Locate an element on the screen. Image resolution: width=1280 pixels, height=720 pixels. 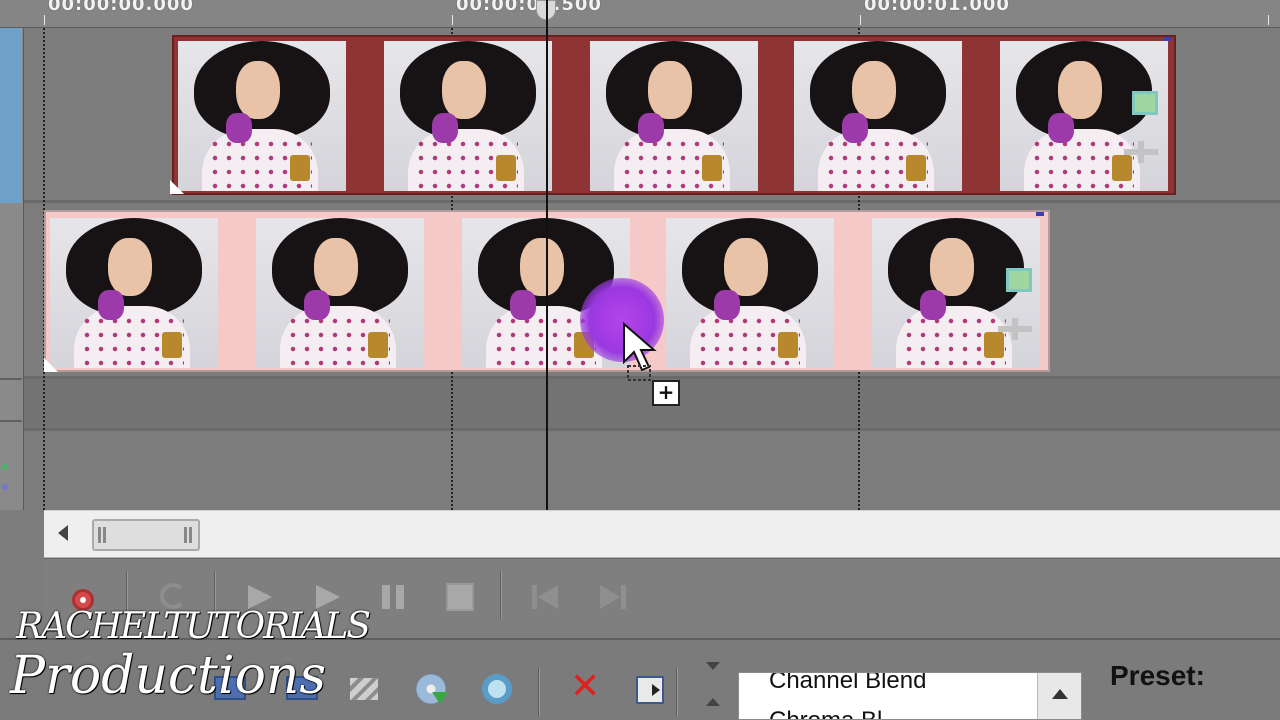
pause-icon is located at coordinates (393, 597).